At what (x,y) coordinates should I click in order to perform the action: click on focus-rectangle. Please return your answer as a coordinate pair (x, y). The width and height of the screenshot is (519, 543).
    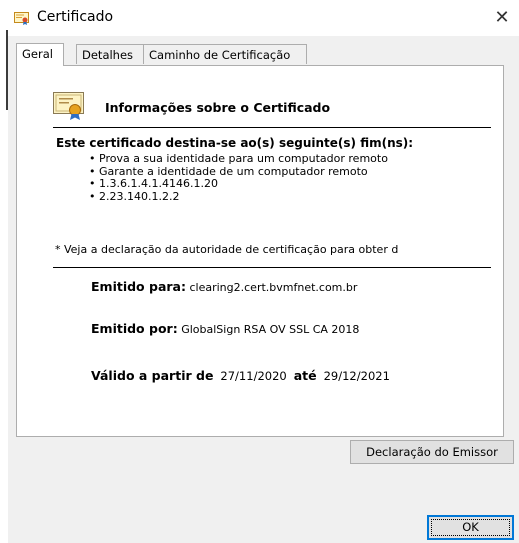
    Looking at the image, I should click on (470, 527).